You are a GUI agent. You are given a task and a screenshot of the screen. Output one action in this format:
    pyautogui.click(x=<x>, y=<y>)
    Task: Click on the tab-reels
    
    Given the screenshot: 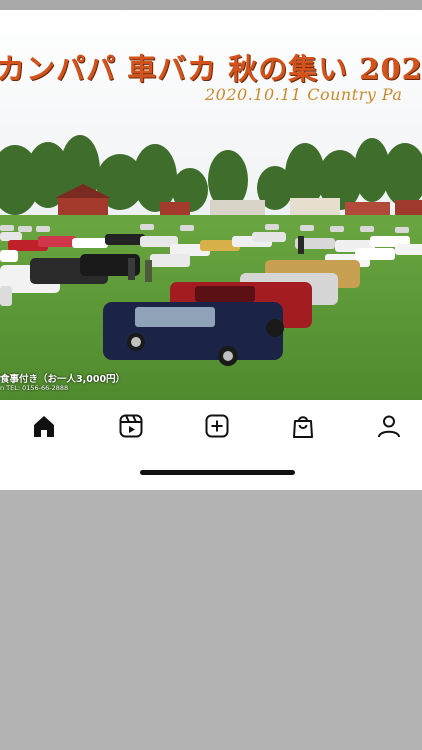 What is the action you would take?
    pyautogui.click(x=131, y=426)
    